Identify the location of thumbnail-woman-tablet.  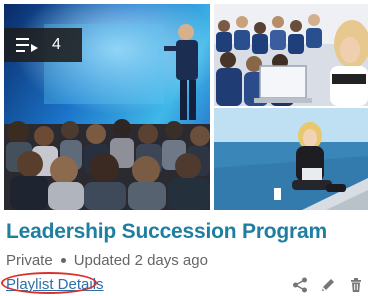
(291, 159).